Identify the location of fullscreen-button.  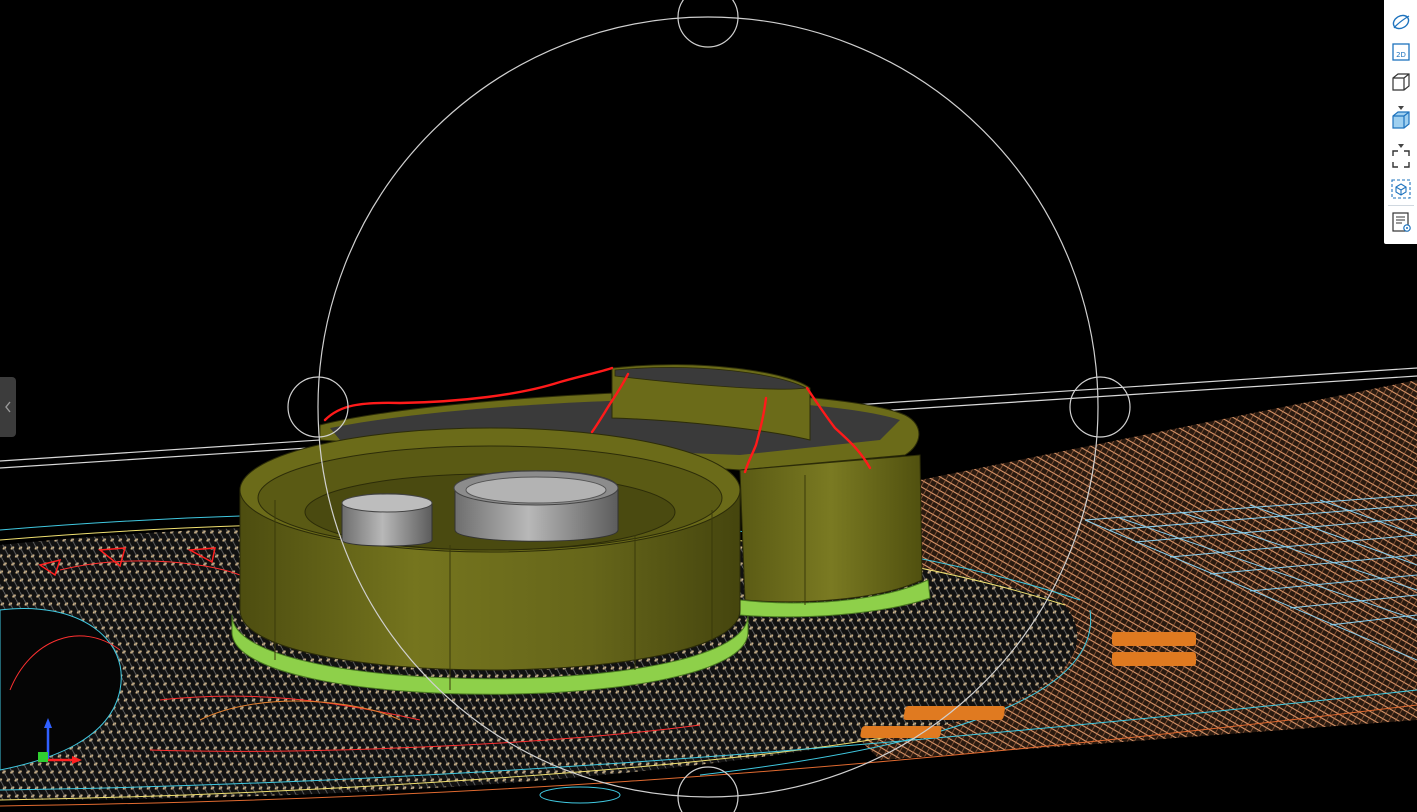
(1401, 159).